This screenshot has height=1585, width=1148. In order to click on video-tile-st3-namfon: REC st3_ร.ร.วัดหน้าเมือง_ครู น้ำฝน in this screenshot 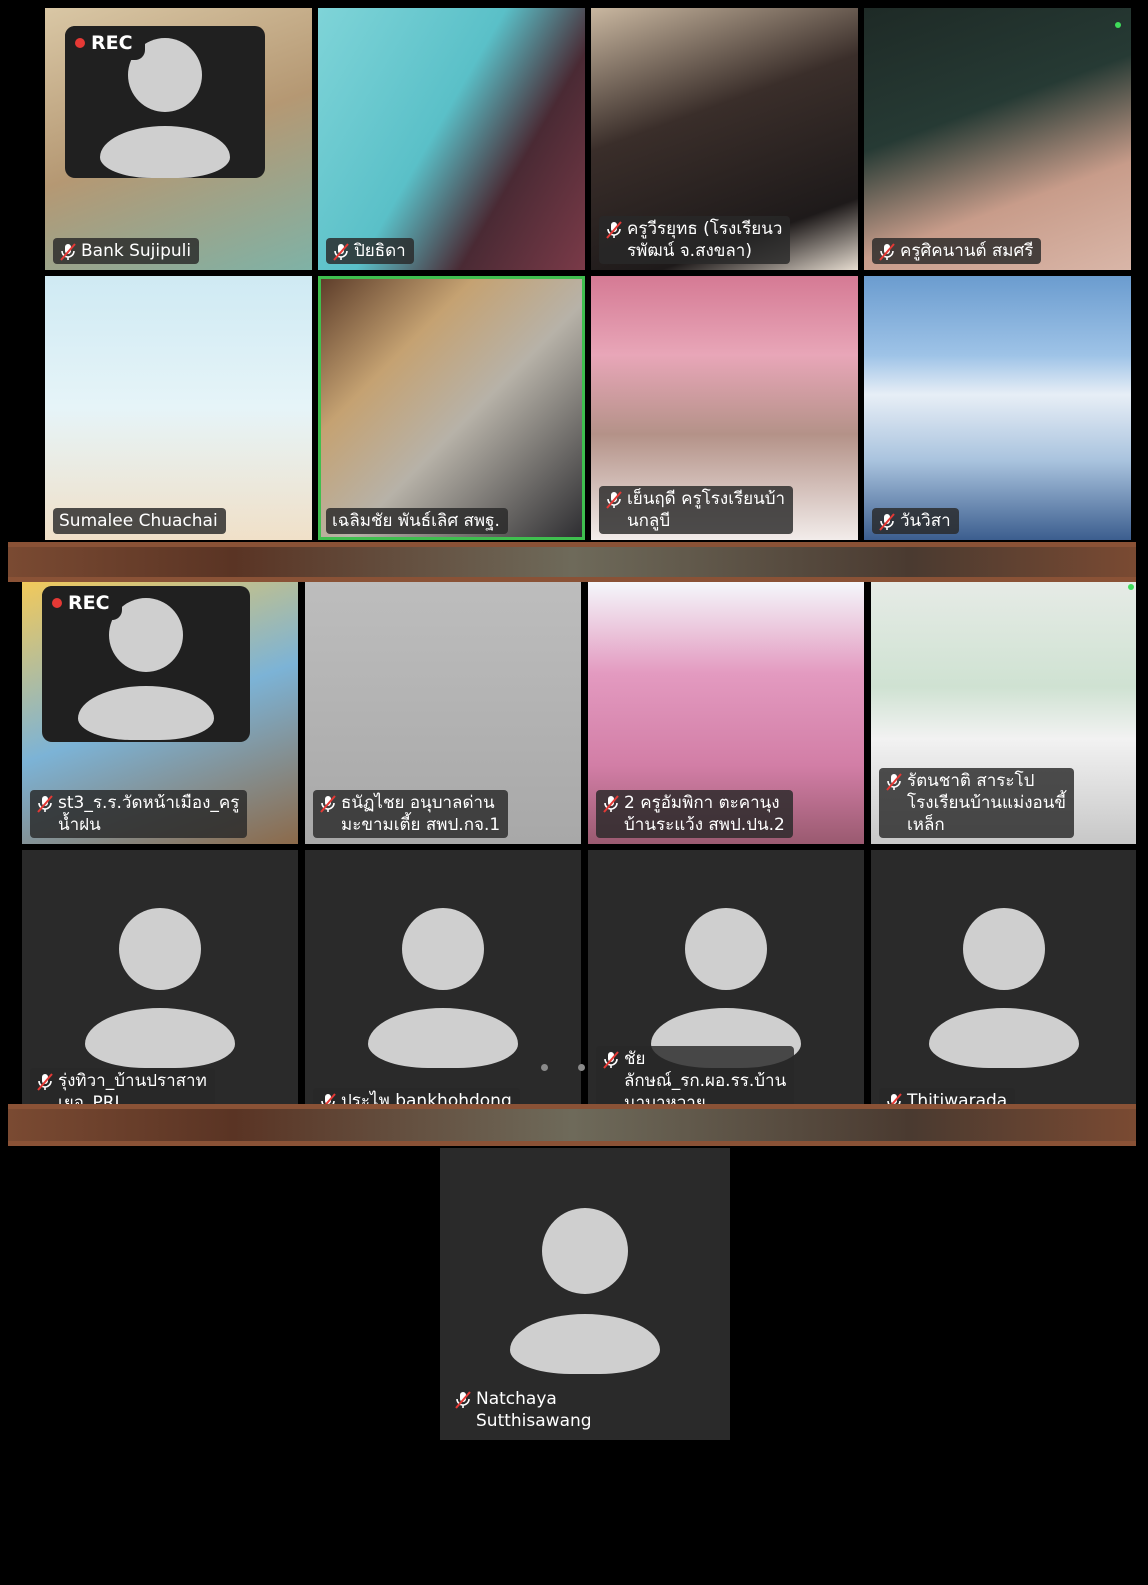, I will do `click(160, 713)`.